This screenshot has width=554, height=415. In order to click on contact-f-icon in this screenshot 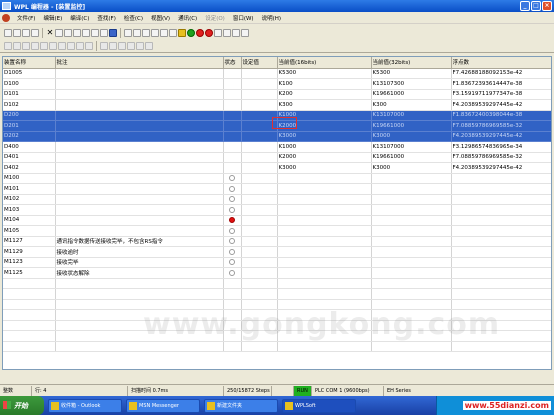, I will do `click(35, 46)`.